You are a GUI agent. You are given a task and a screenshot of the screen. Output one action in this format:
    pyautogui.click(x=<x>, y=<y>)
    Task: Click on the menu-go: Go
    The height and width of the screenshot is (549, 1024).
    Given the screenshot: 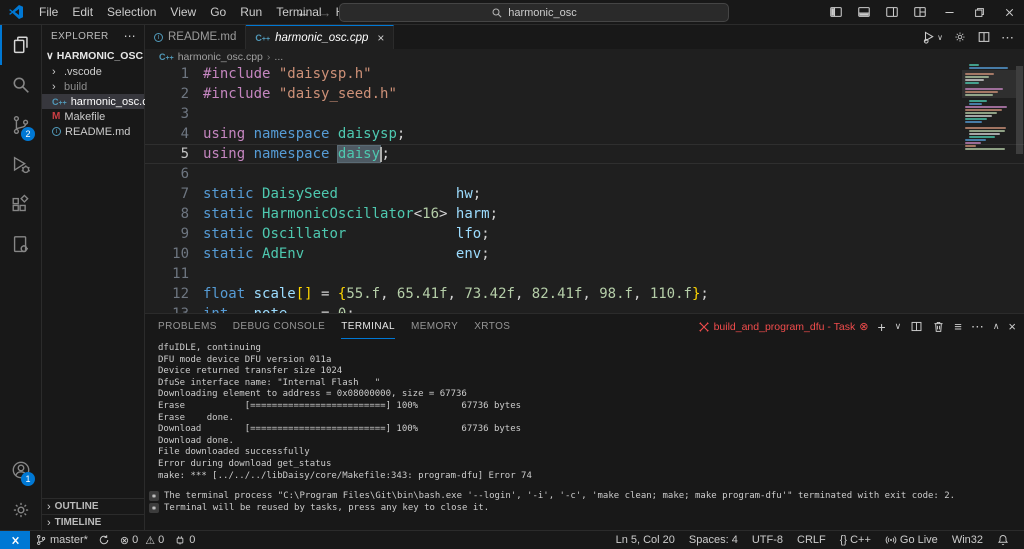 What is the action you would take?
    pyautogui.click(x=218, y=12)
    